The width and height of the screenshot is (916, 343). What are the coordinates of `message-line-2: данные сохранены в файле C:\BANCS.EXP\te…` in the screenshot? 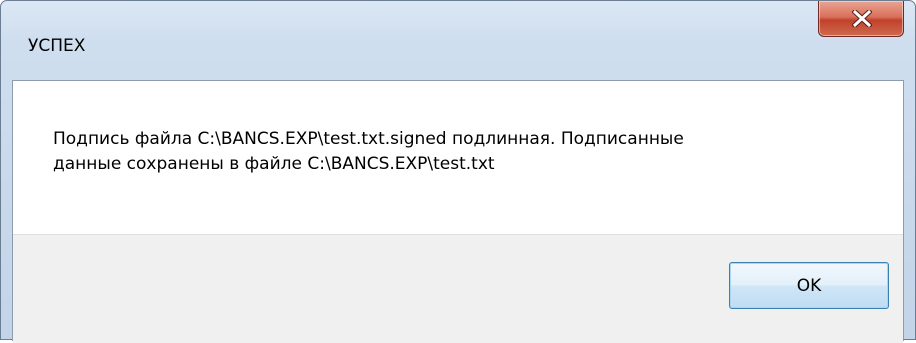 It's located at (274, 164).